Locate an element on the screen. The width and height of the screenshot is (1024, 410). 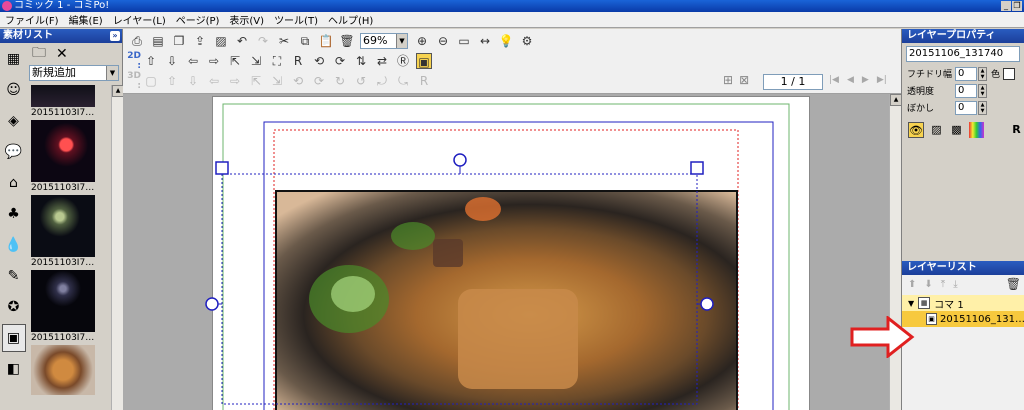
3d-move-icon: ⇨ is located at coordinates (235, 81).